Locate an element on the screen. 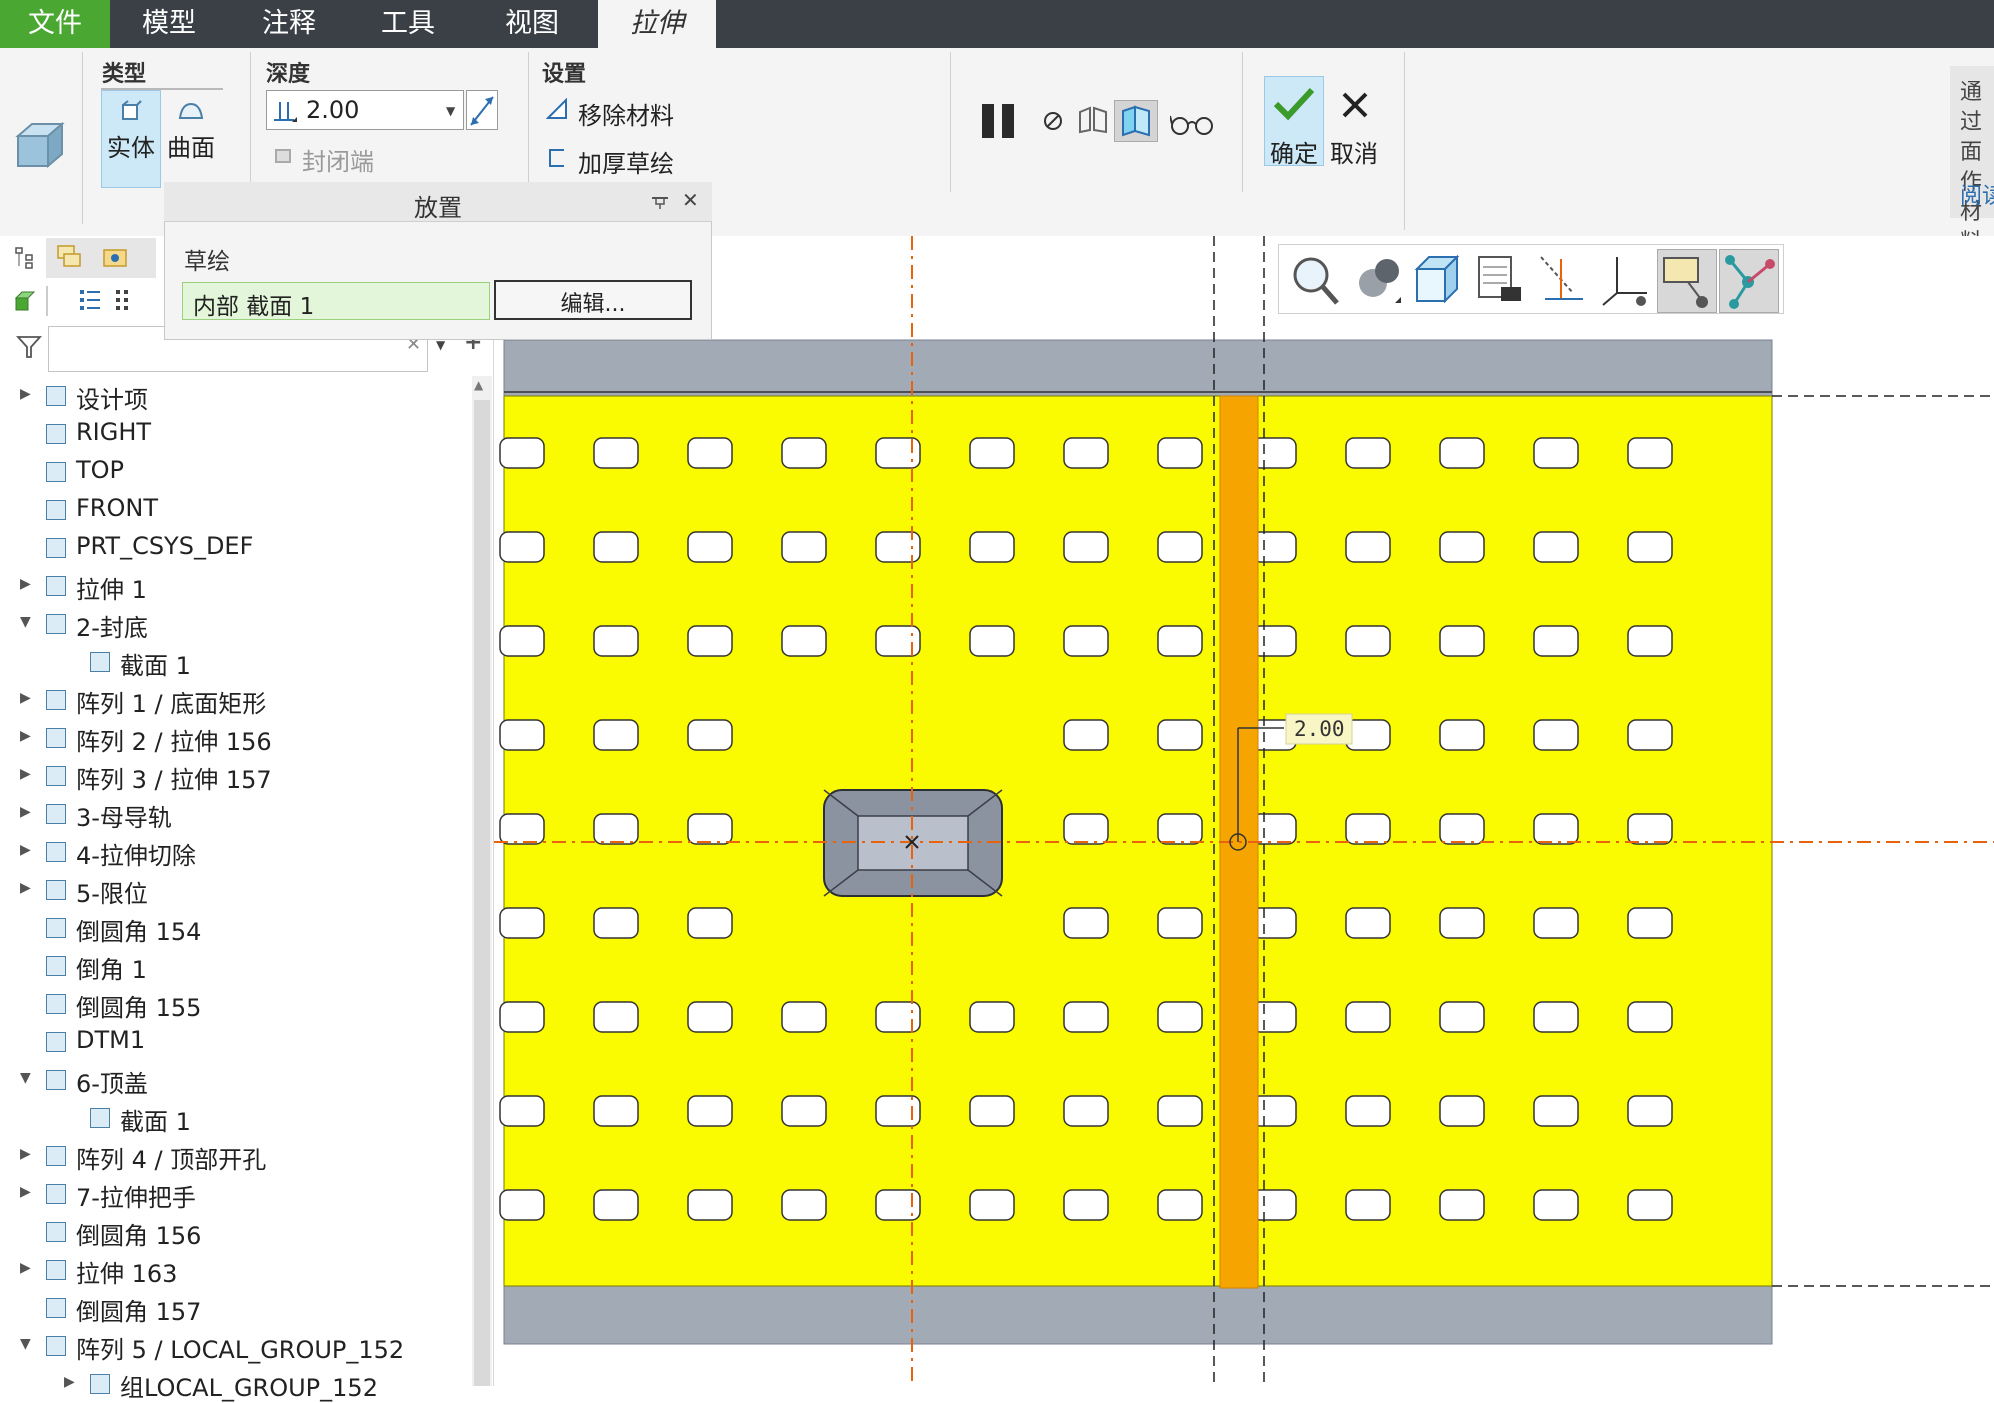 Image resolution: width=1994 pixels, height=1403 pixels. tree-item: 阵列 2 / 拉伸 156 is located at coordinates (174, 739).